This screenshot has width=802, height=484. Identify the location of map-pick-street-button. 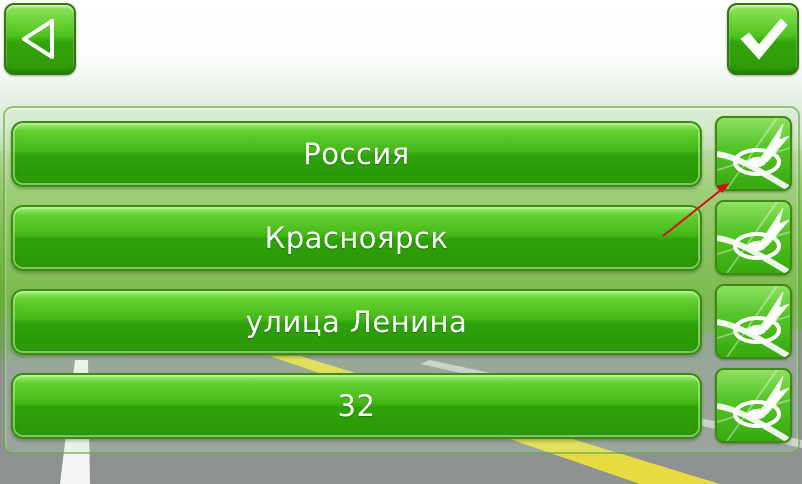
(753, 321).